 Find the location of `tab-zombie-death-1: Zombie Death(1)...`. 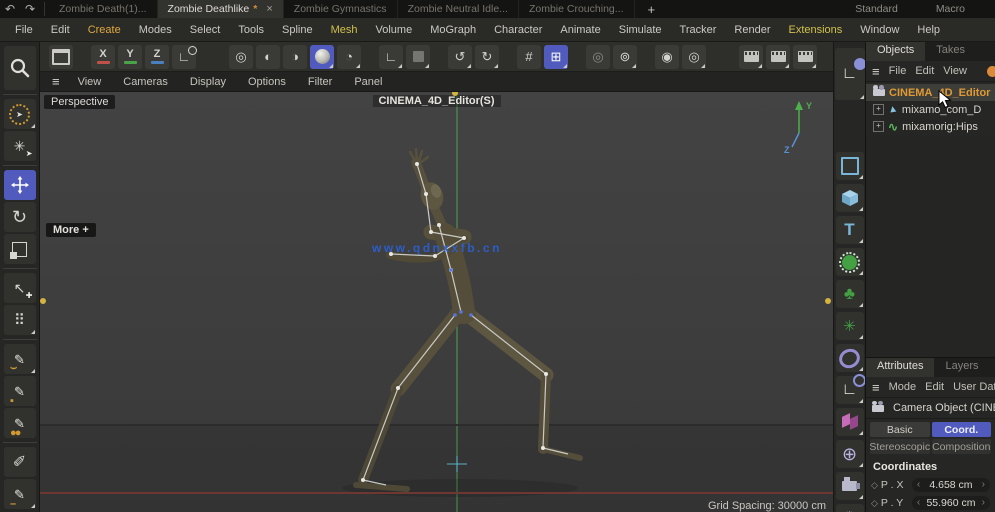

tab-zombie-death-1: Zombie Death(1)... is located at coordinates (103, 9).